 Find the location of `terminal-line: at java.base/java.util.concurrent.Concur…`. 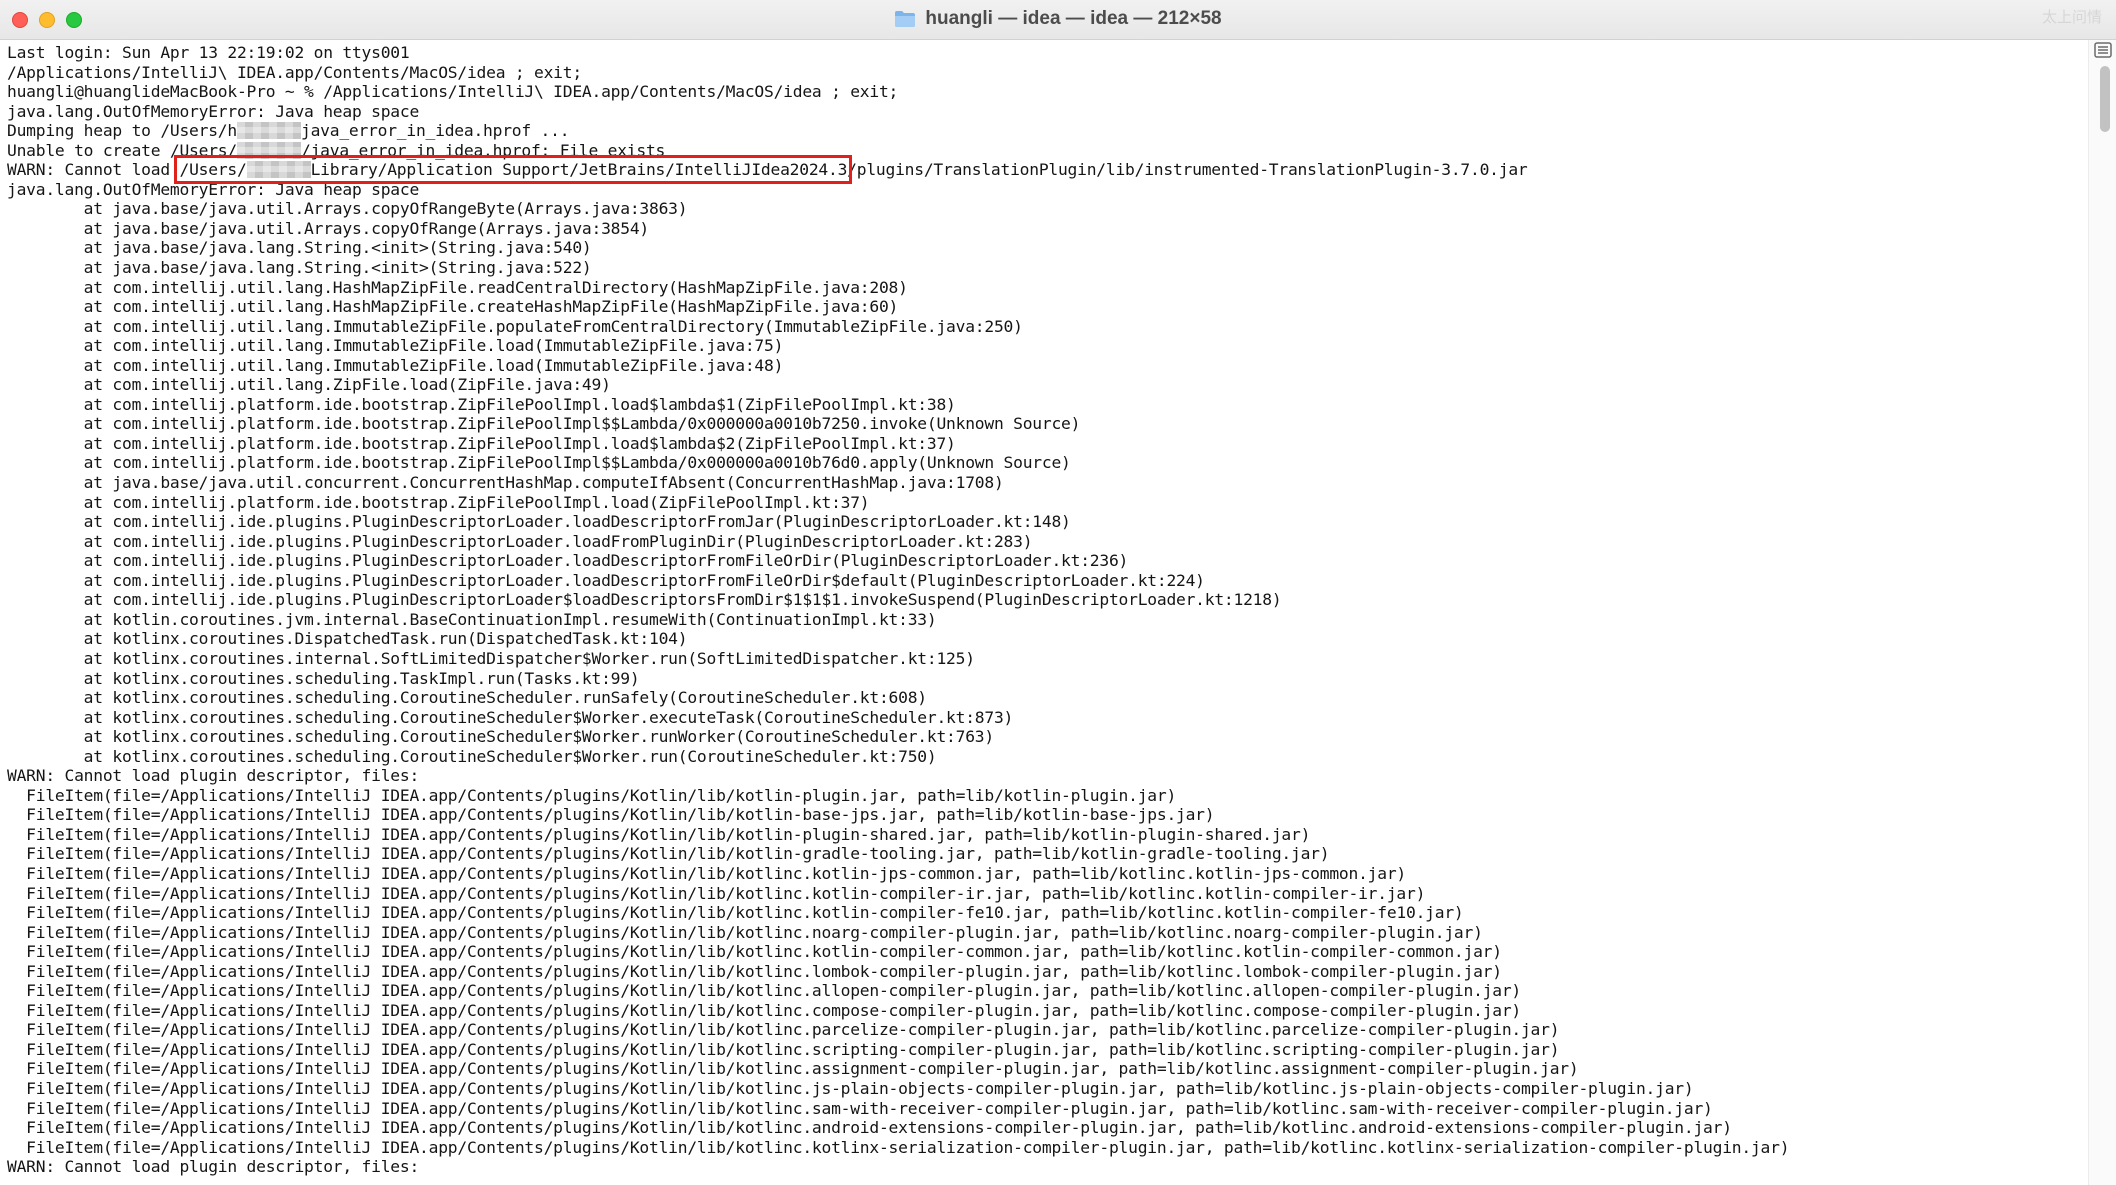

terminal-line: at java.base/java.util.concurrent.Concur… is located at coordinates (1046, 483).